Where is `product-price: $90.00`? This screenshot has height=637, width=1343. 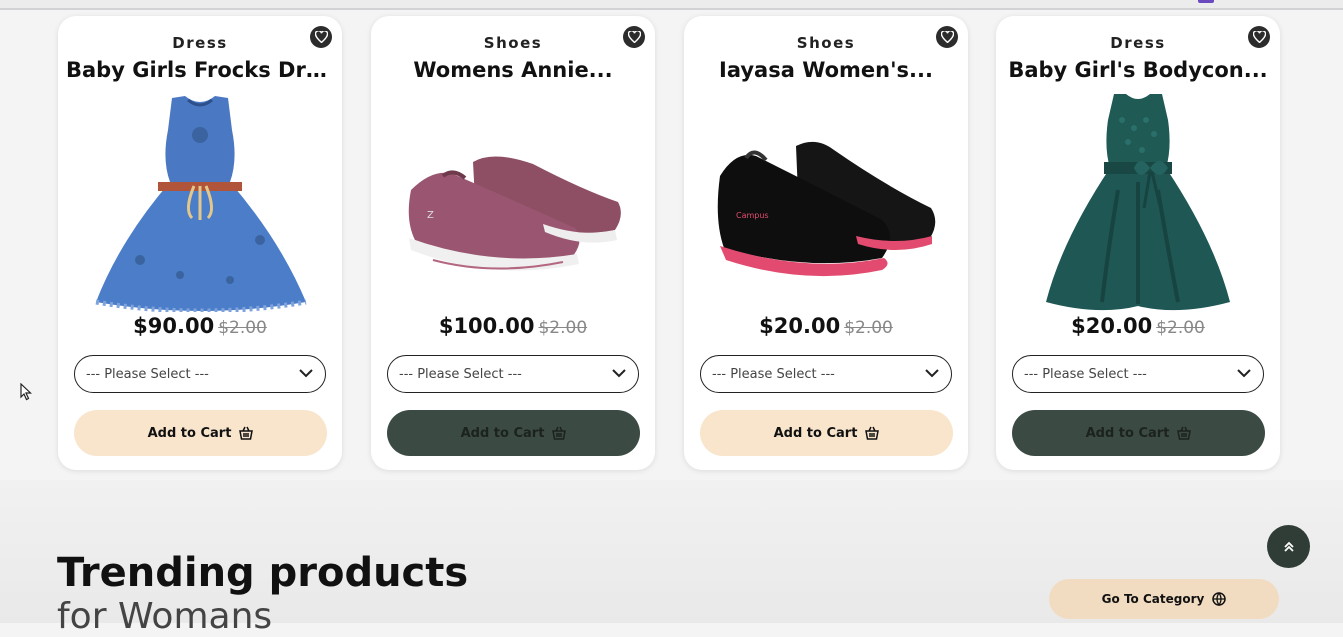
product-price: $90.00 is located at coordinates (174, 326).